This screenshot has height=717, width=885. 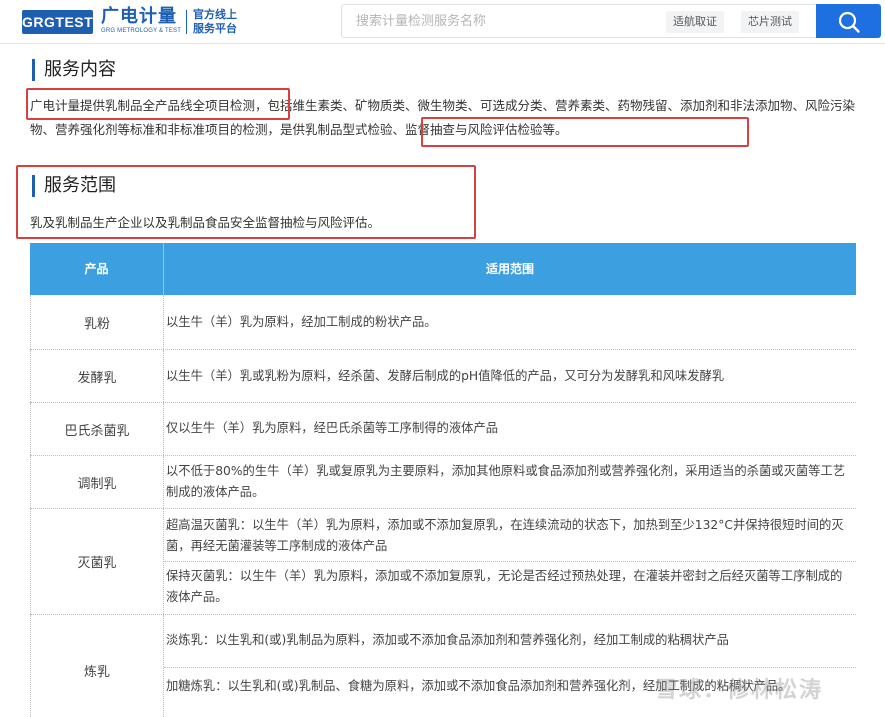 I want to click on search-button, so click(x=848, y=21).